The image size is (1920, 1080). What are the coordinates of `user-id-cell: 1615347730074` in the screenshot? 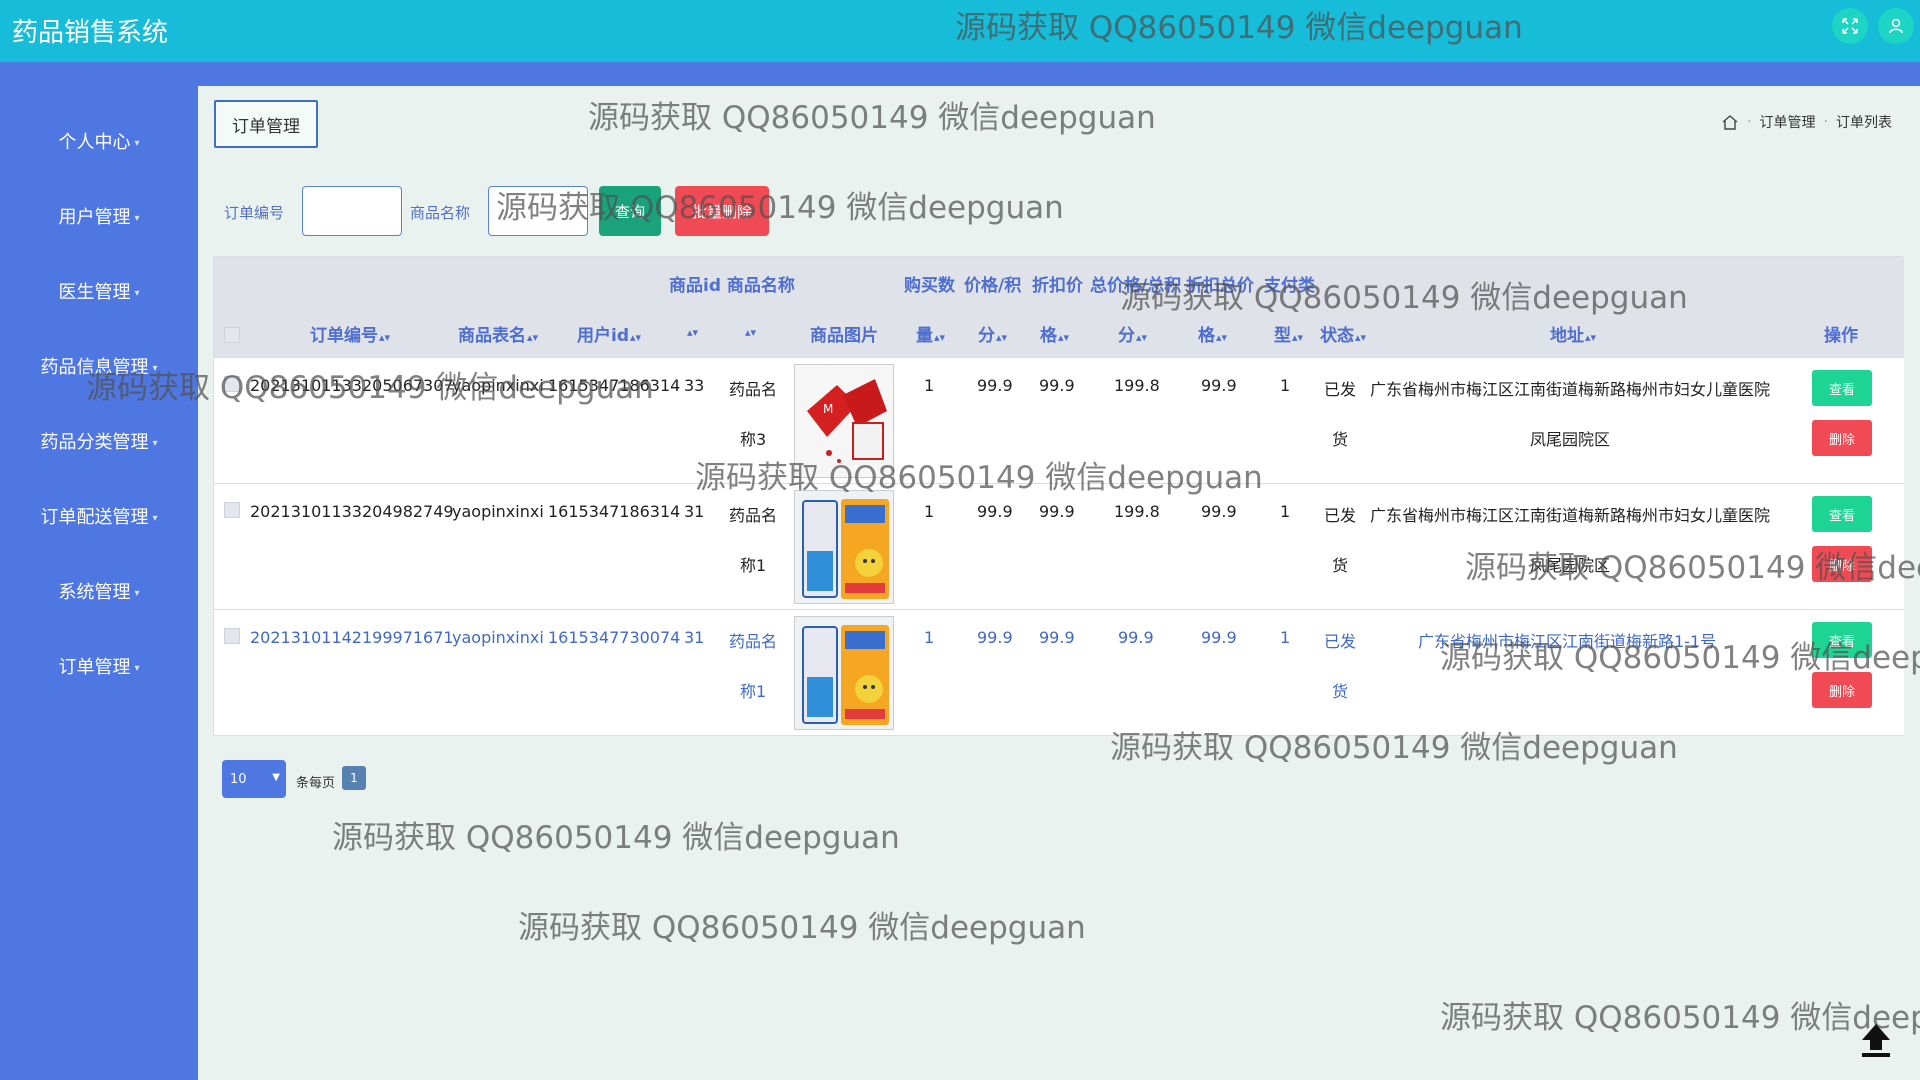 It's located at (614, 637).